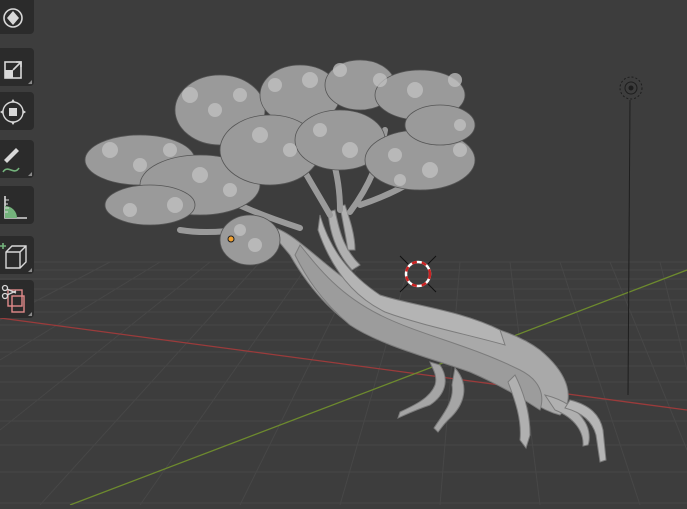 The width and height of the screenshot is (687, 509). I want to click on measure-tool-button, so click(17, 205).